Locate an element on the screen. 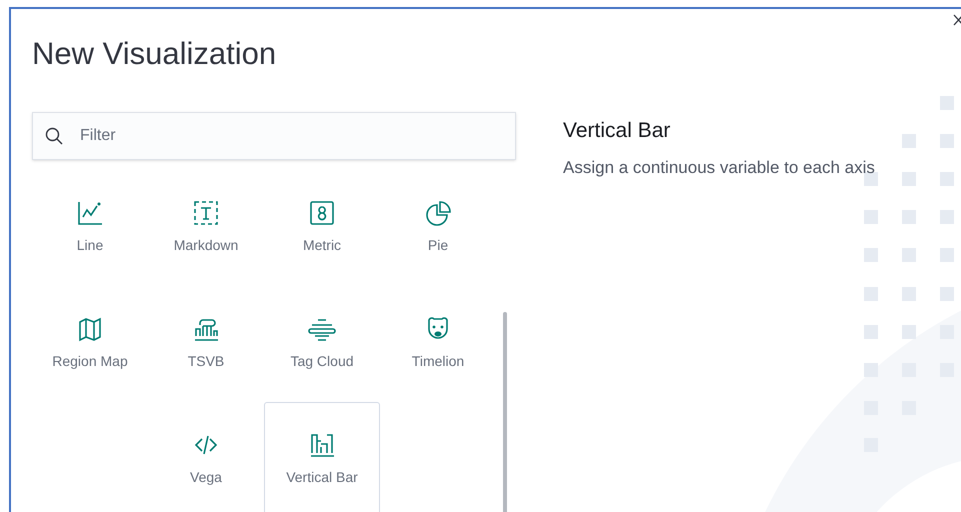 The height and width of the screenshot is (512, 961). text-frame-icon is located at coordinates (206, 213).